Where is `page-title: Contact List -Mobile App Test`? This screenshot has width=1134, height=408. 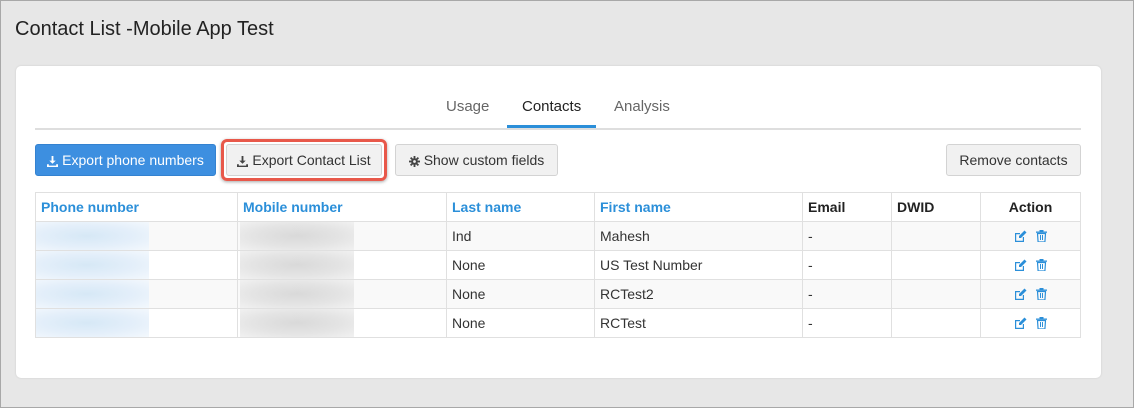 page-title: Contact List -Mobile App Test is located at coordinates (144, 29).